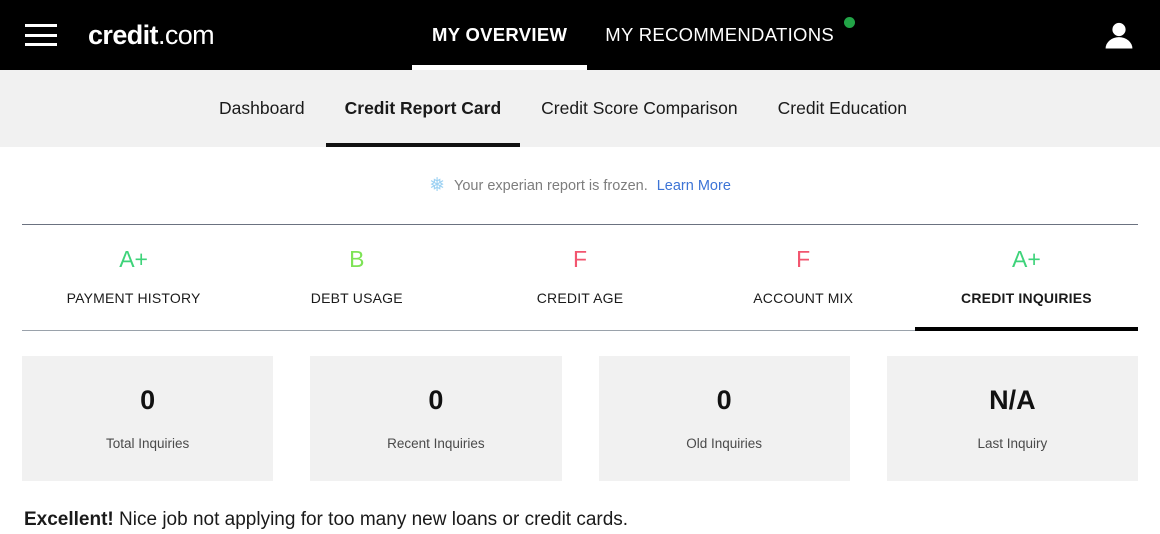 The width and height of the screenshot is (1160, 534). What do you see at coordinates (357, 259) in the screenshot?
I see `grade-letter: B` at bounding box center [357, 259].